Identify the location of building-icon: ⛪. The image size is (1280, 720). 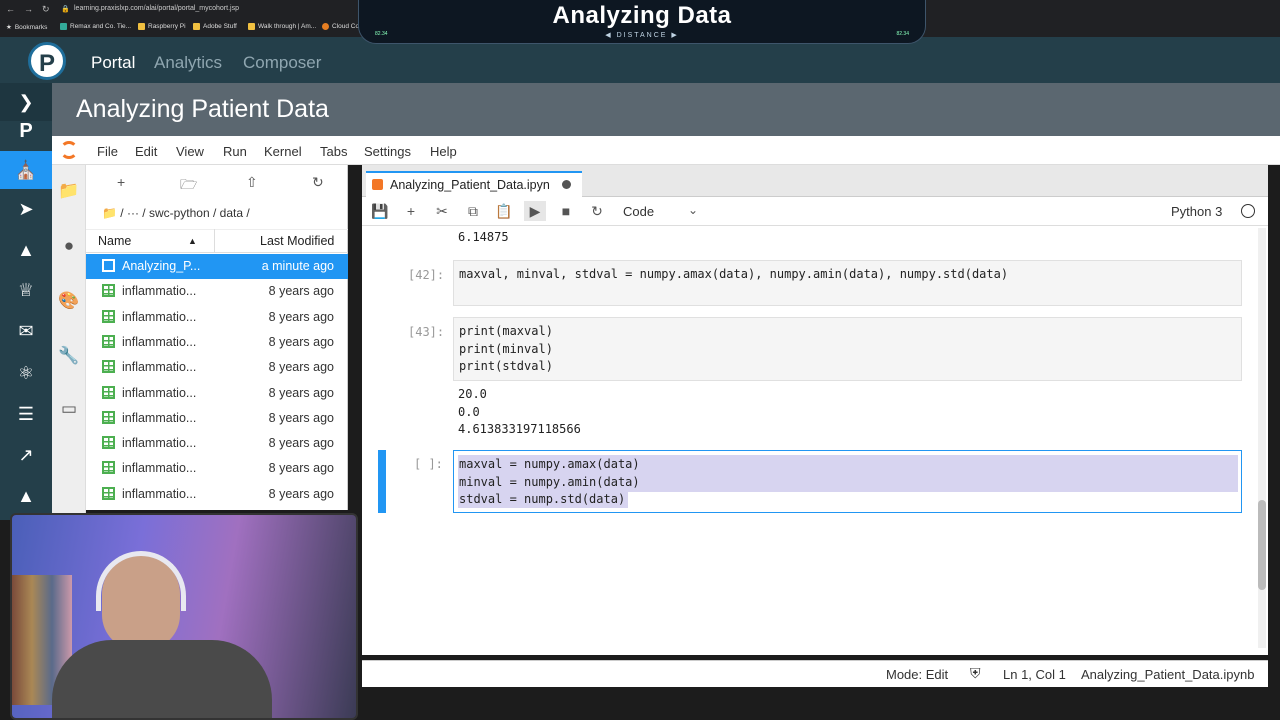
(26, 170).